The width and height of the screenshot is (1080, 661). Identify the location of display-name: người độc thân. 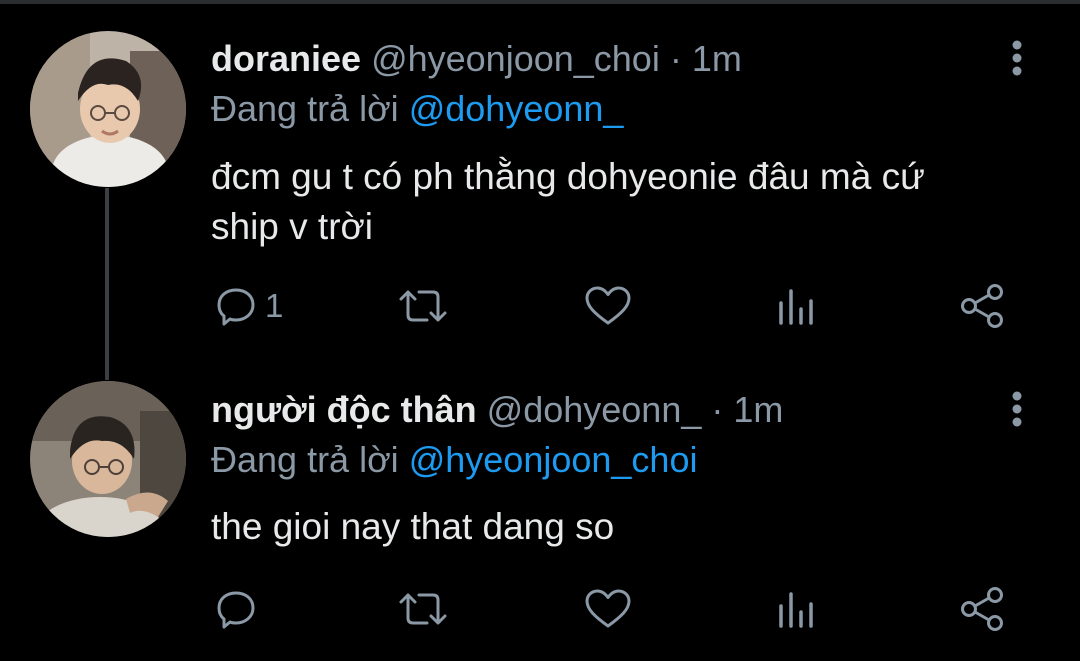
(344, 409).